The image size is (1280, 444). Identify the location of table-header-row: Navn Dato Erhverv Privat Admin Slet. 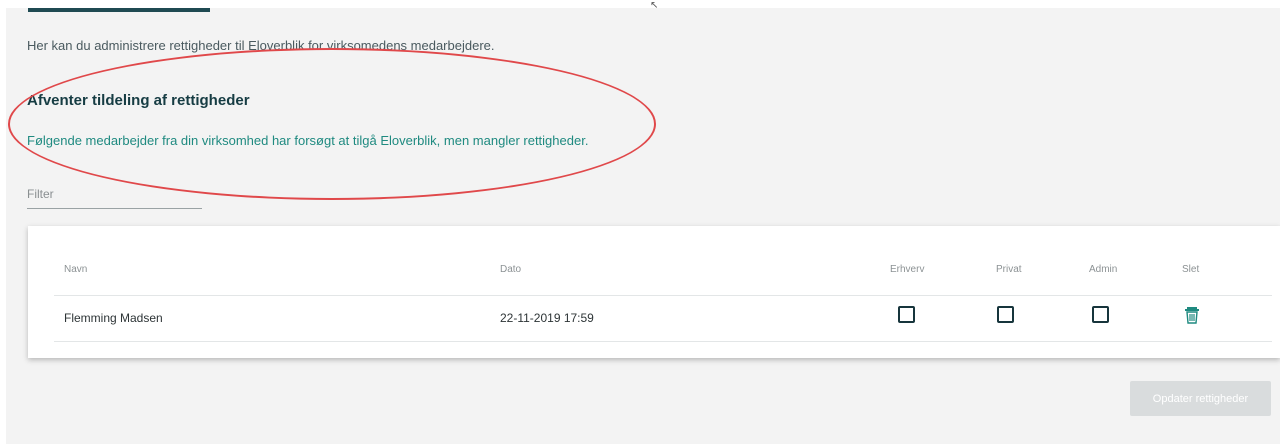
(654, 271).